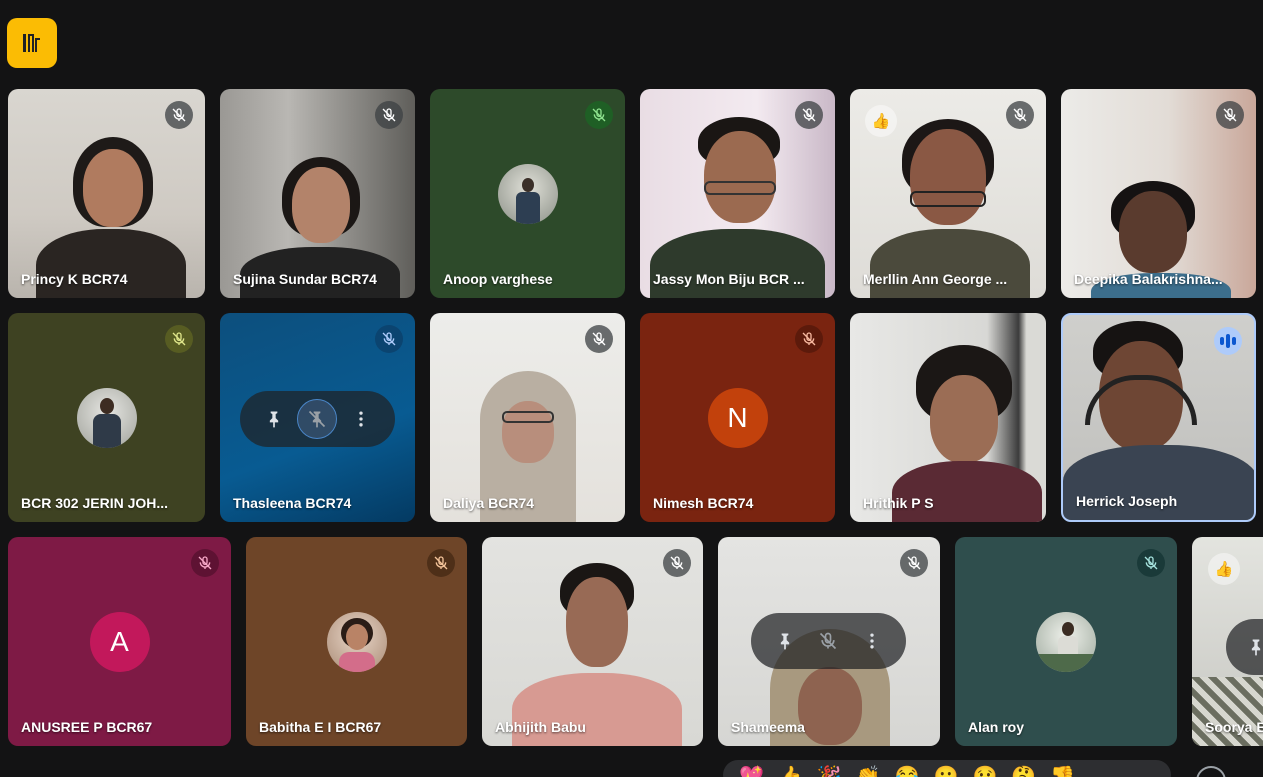 The image size is (1263, 777). I want to click on participant-name: Thasleena BCR74, so click(292, 503).